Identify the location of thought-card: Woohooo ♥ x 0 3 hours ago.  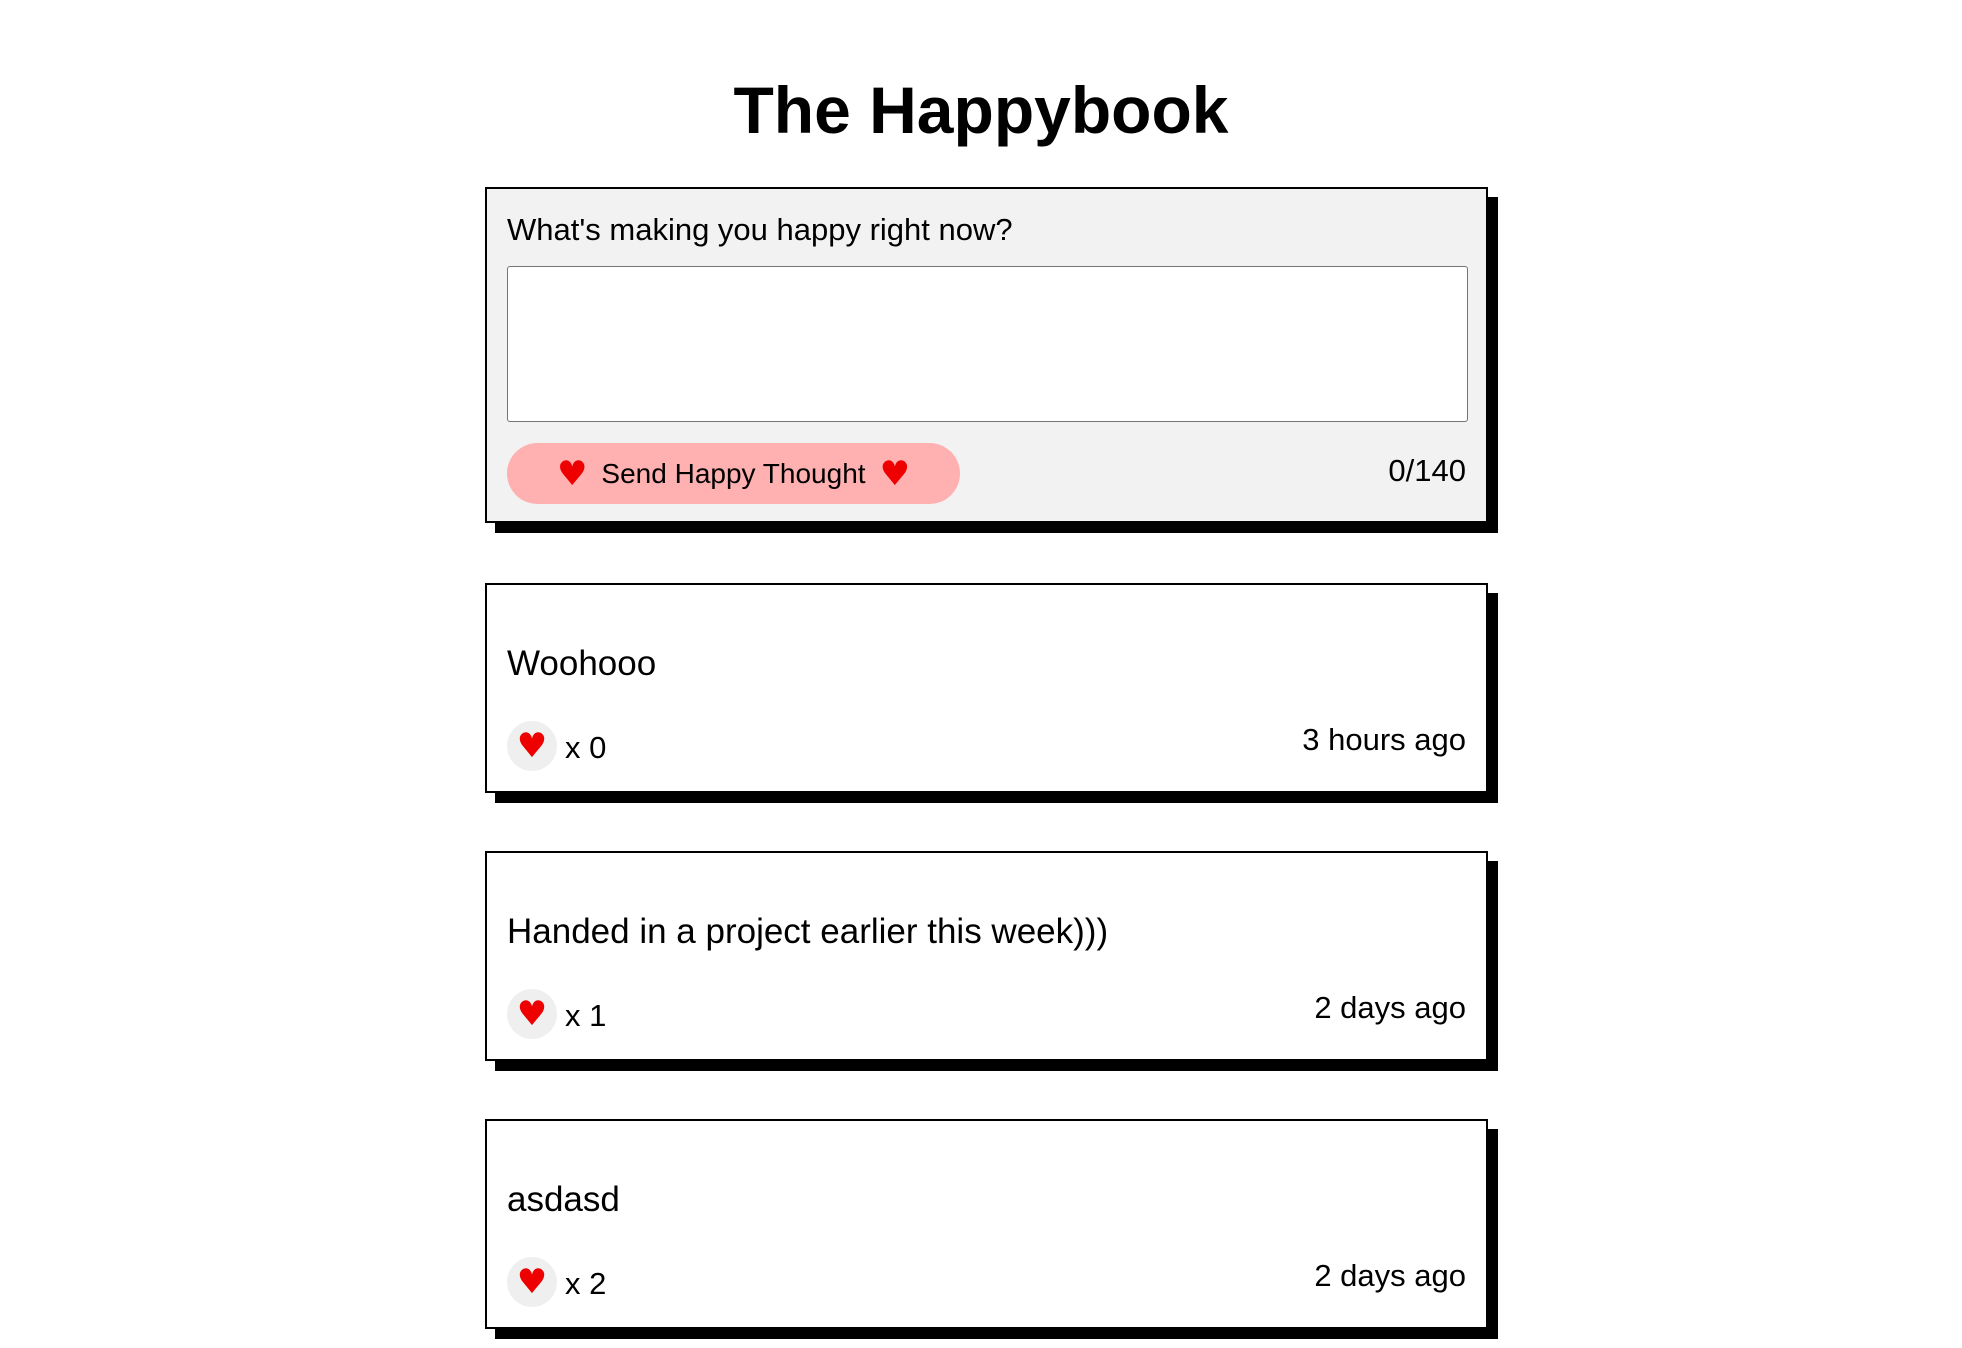
(986, 688).